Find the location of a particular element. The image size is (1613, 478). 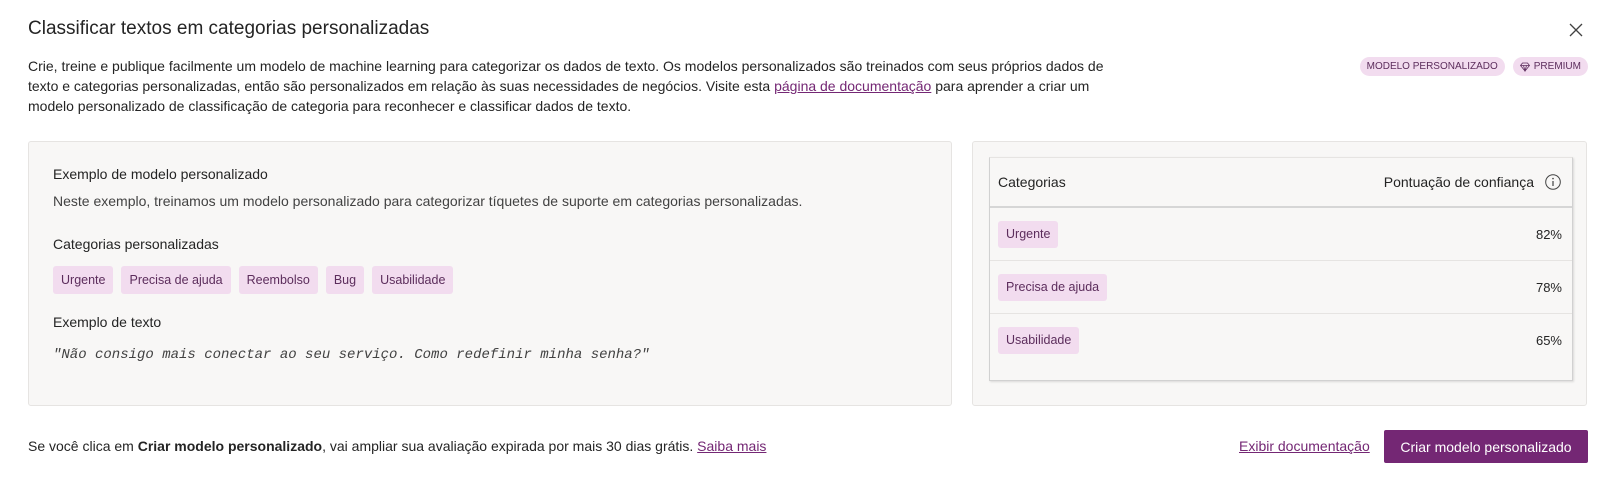

column-header-categories: Categorias is located at coordinates (1032, 182).